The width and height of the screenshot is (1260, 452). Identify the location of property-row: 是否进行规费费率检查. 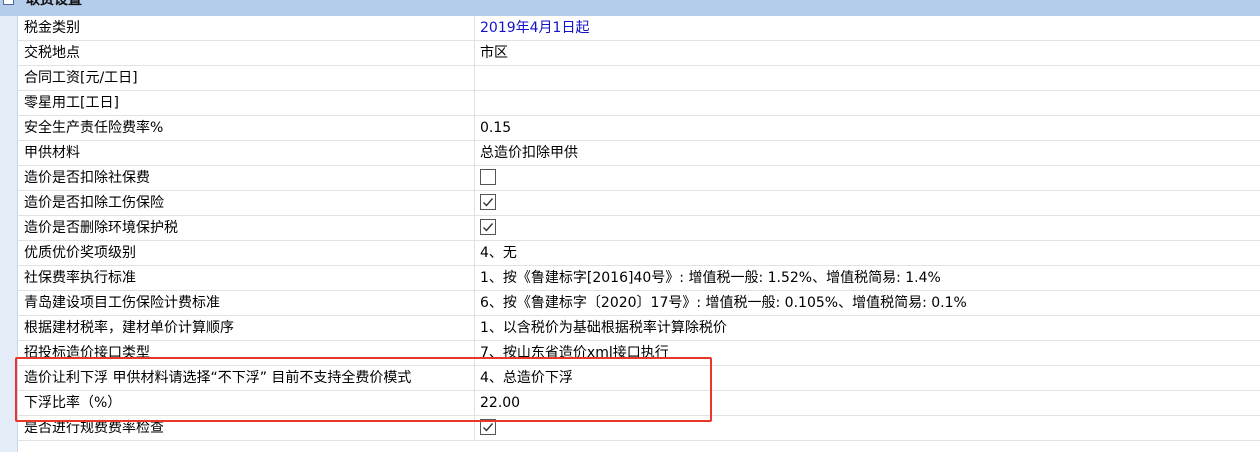
(639, 428).